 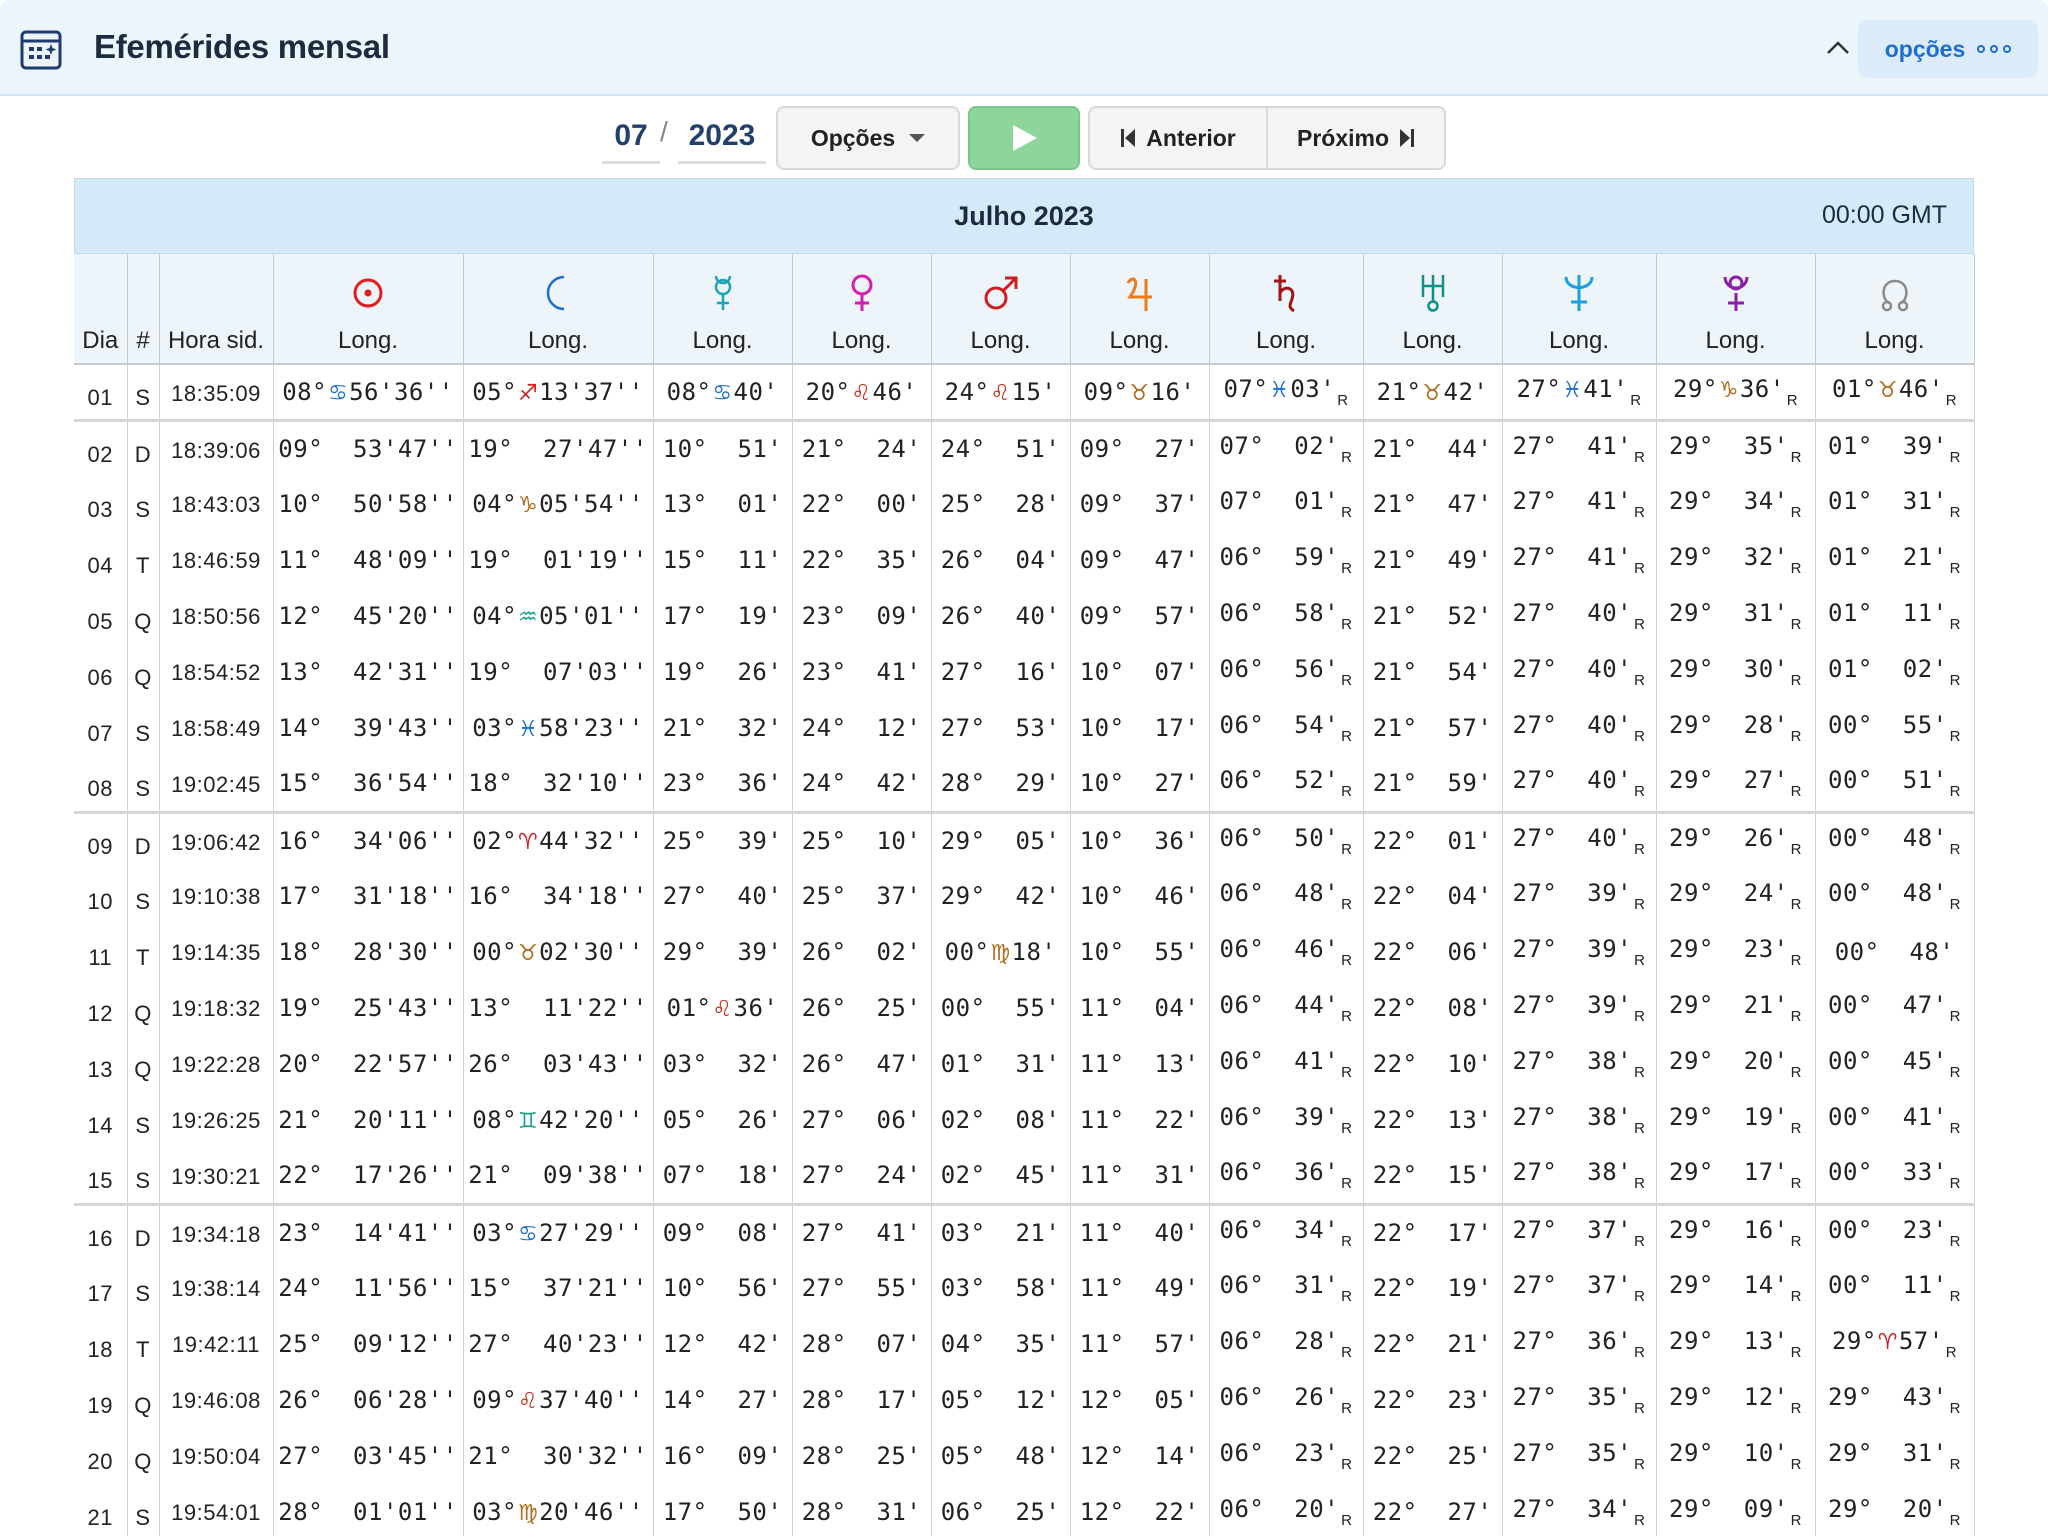 I want to click on cell-longitude: 18° 32'10'', so click(x=558, y=784).